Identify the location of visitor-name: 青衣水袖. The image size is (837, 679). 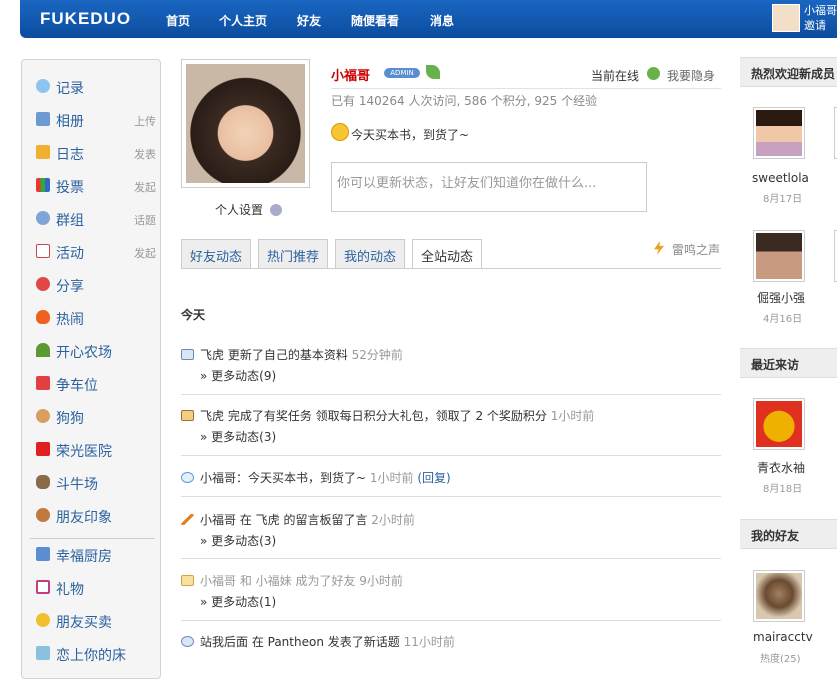
(781, 467).